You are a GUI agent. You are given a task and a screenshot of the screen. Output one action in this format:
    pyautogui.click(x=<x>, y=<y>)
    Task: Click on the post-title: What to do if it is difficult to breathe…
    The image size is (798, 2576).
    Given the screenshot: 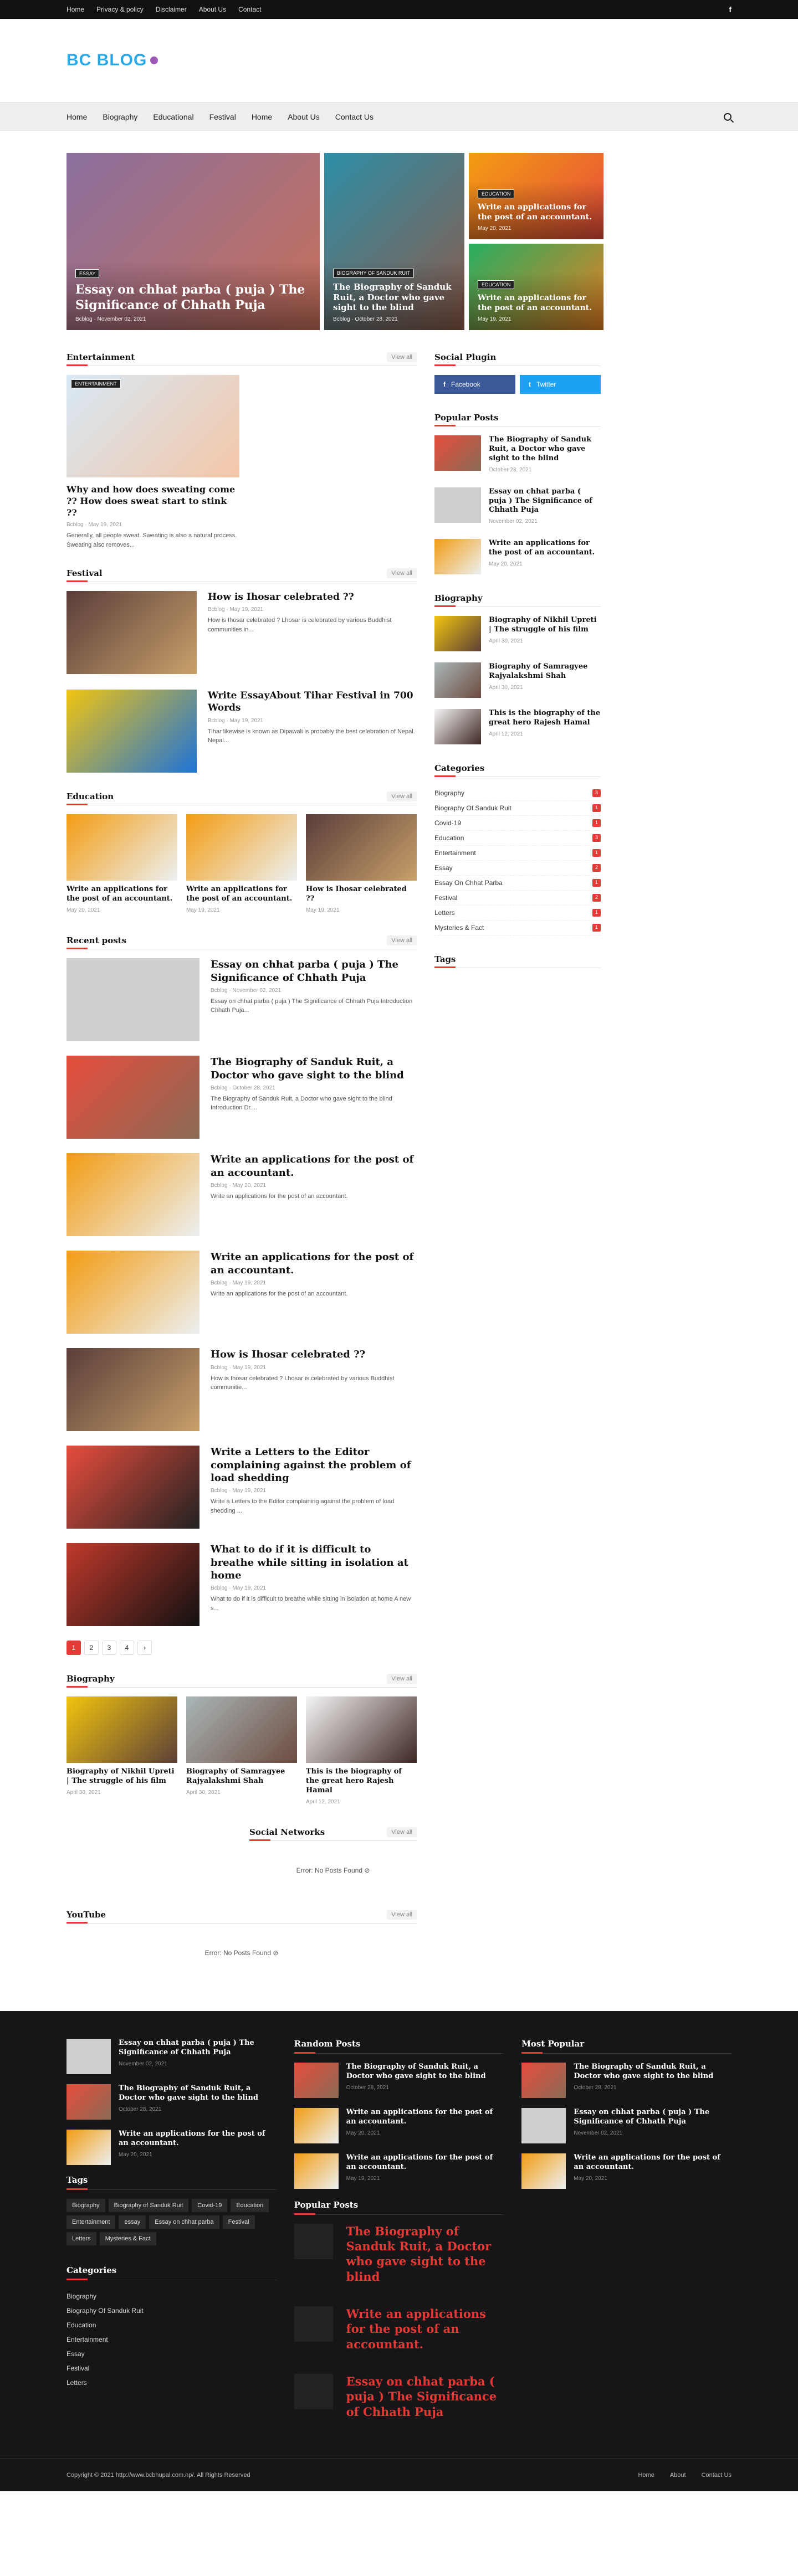 What is the action you would take?
    pyautogui.click(x=314, y=1562)
    